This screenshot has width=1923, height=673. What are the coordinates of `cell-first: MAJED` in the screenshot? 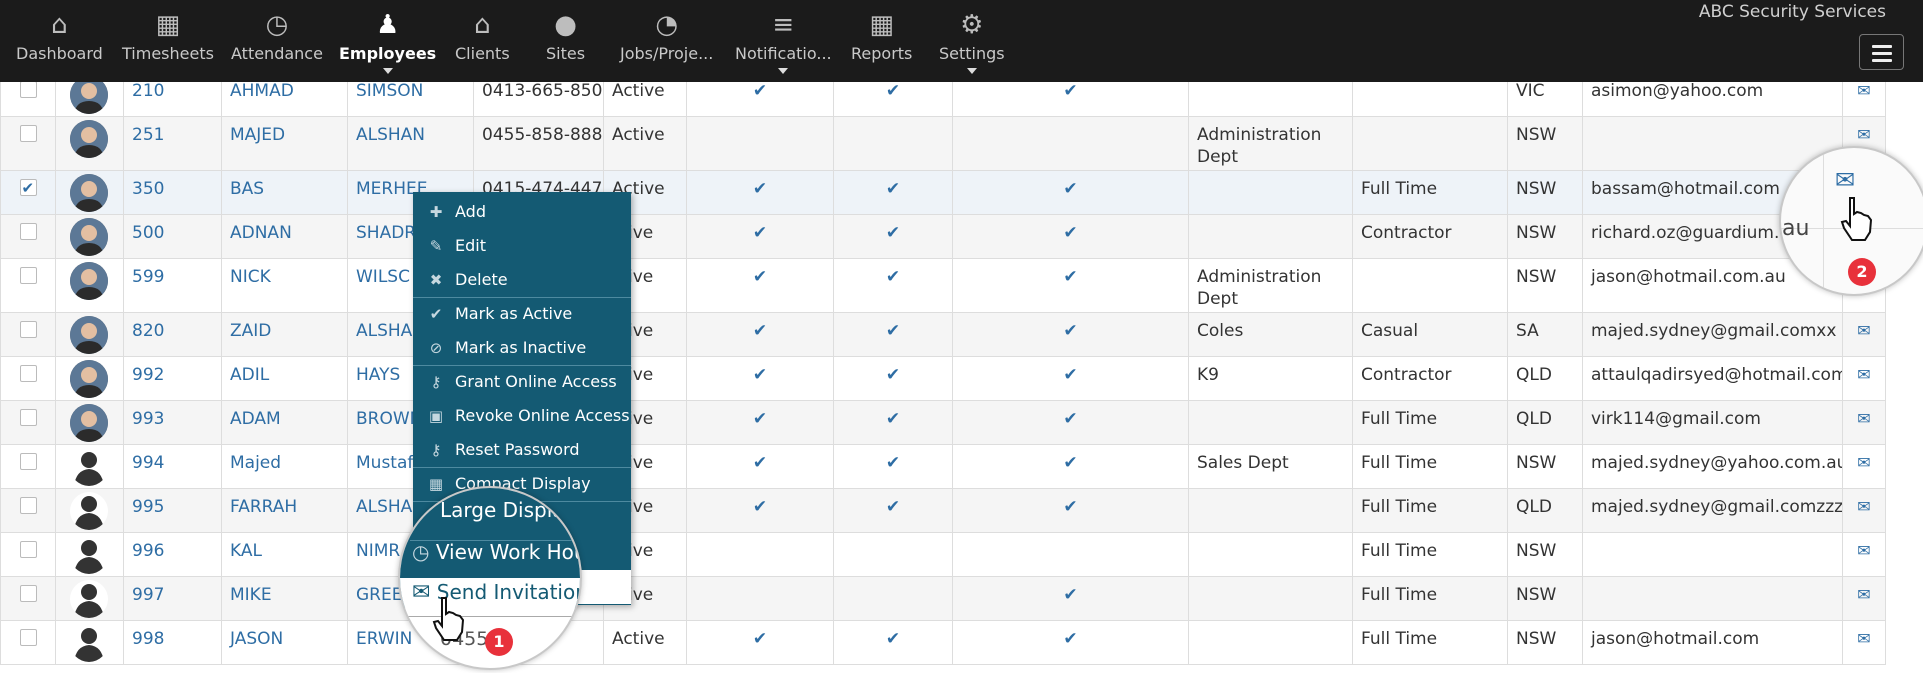 It's located at (284, 143).